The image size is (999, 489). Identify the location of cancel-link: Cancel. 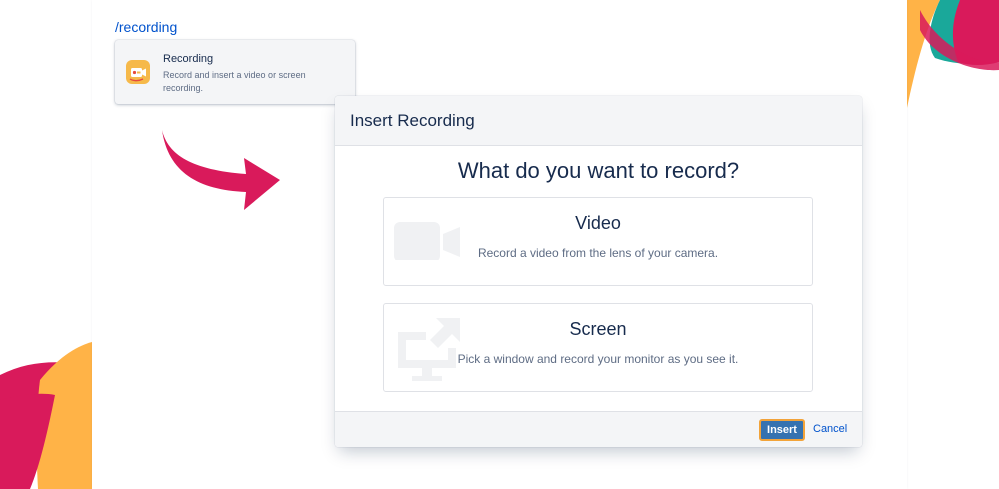
(830, 429).